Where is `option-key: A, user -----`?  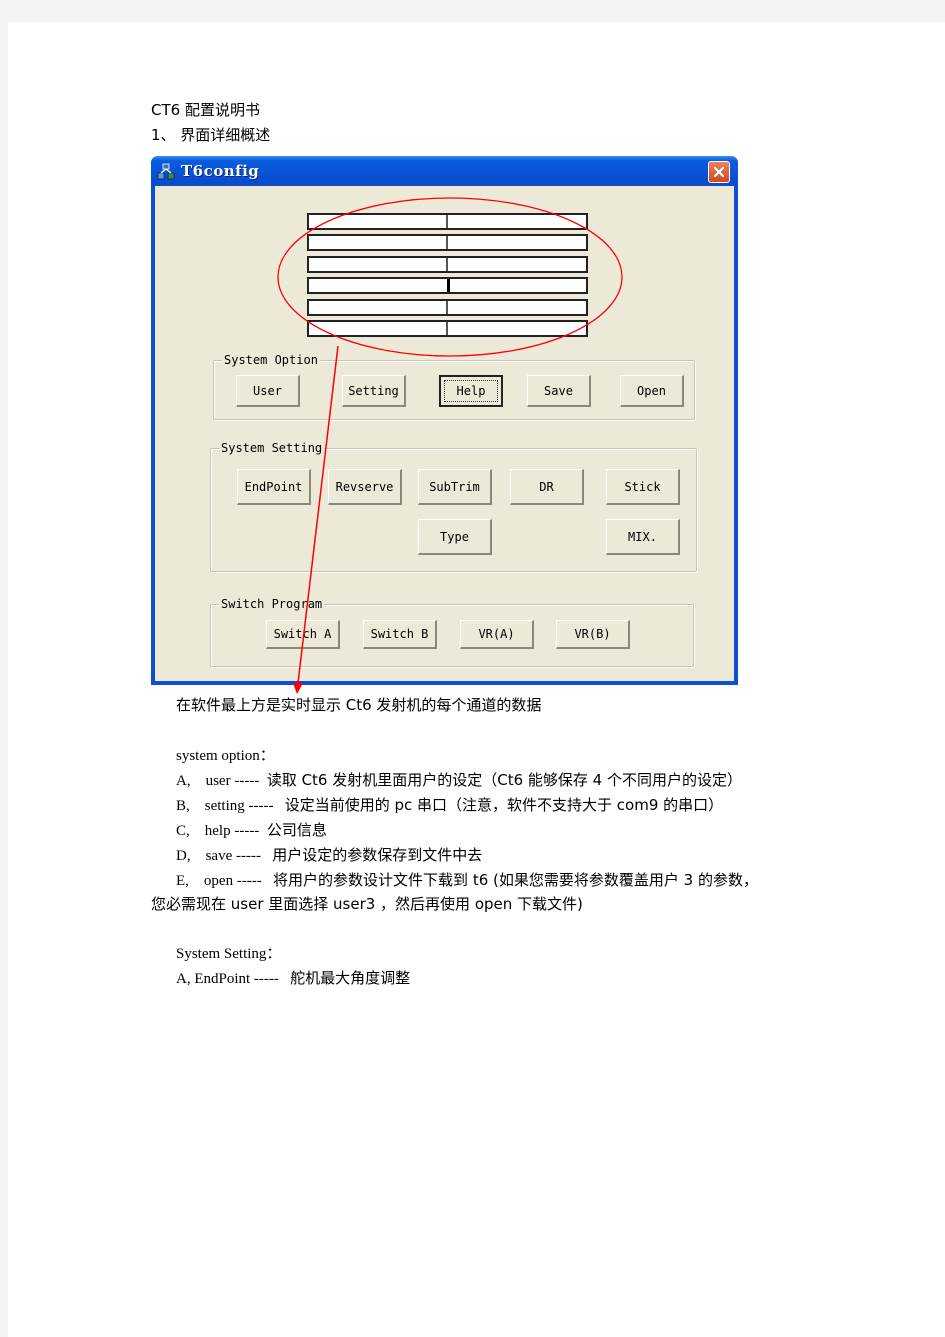
option-key: A, user ----- is located at coordinates (218, 781).